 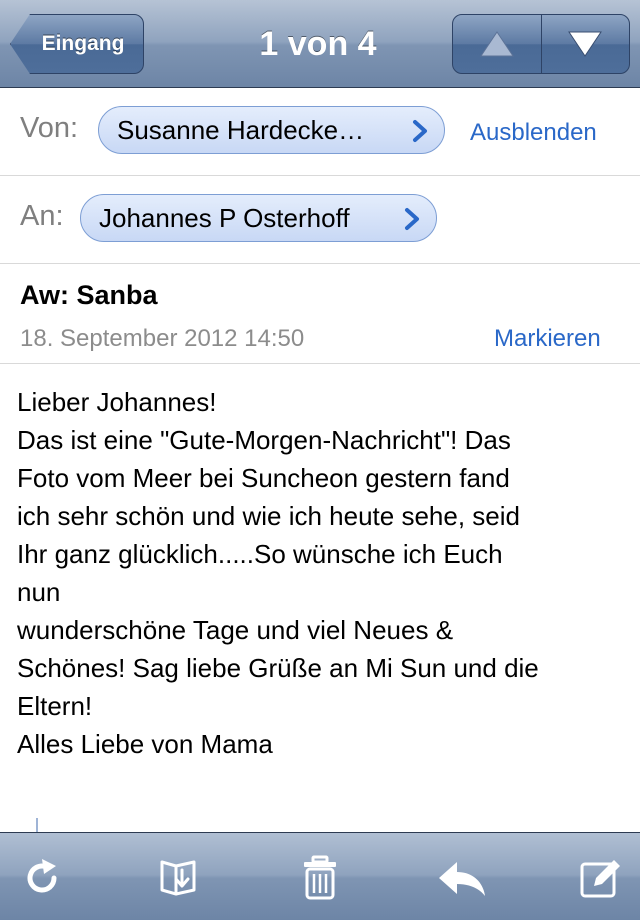 I want to click on hide-details-link: Ausblenden, so click(x=533, y=133).